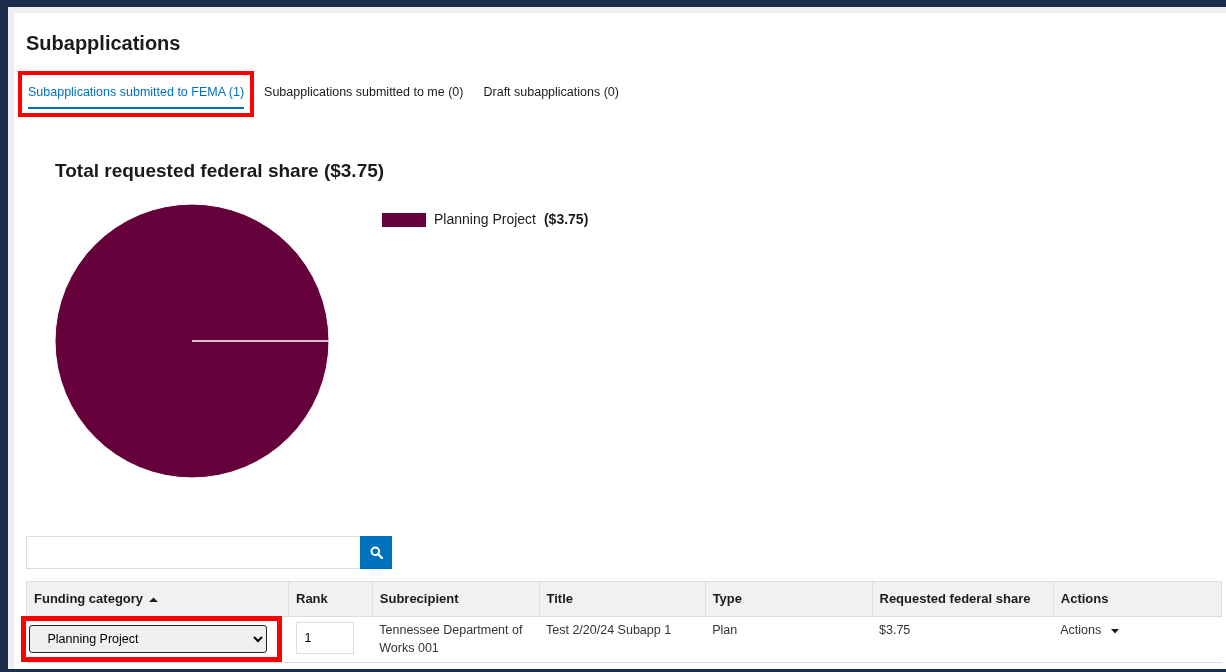 This screenshot has width=1226, height=672. I want to click on table-cell: Tennessee Department of Works 001, so click(451, 639).